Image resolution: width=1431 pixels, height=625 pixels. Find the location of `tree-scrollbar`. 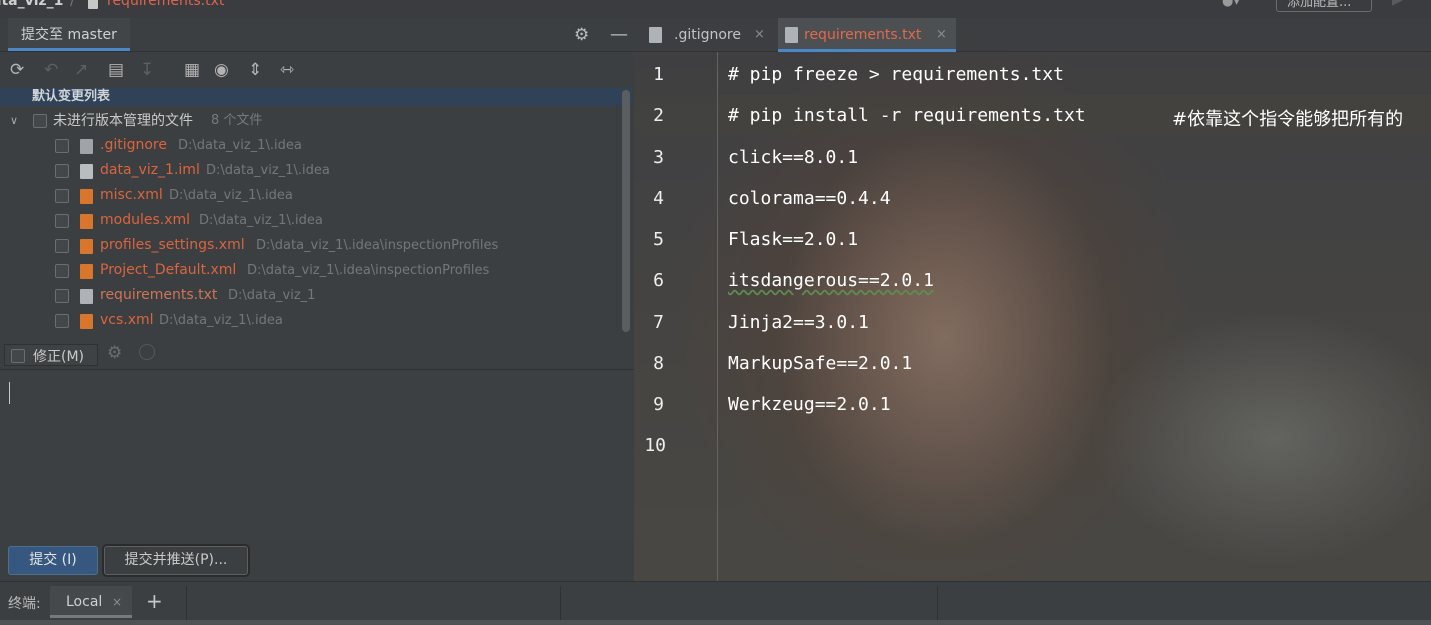

tree-scrollbar is located at coordinates (626, 211).